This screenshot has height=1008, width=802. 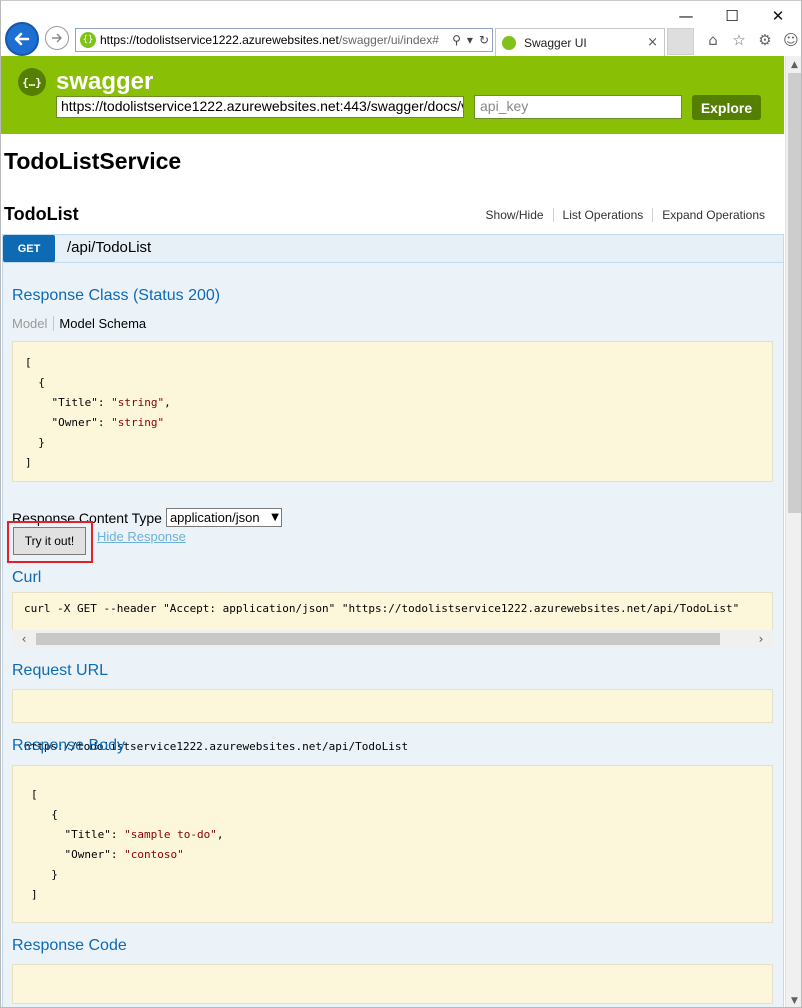 What do you see at coordinates (68, 422) in the screenshot?
I see `schema-key: "Owner":` at bounding box center [68, 422].